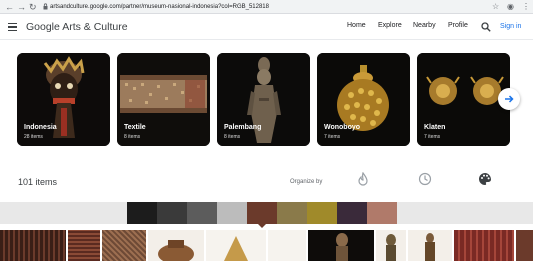 The image size is (533, 266). What do you see at coordinates (424, 25) in the screenshot?
I see `nav-nearby: Nearby` at bounding box center [424, 25].